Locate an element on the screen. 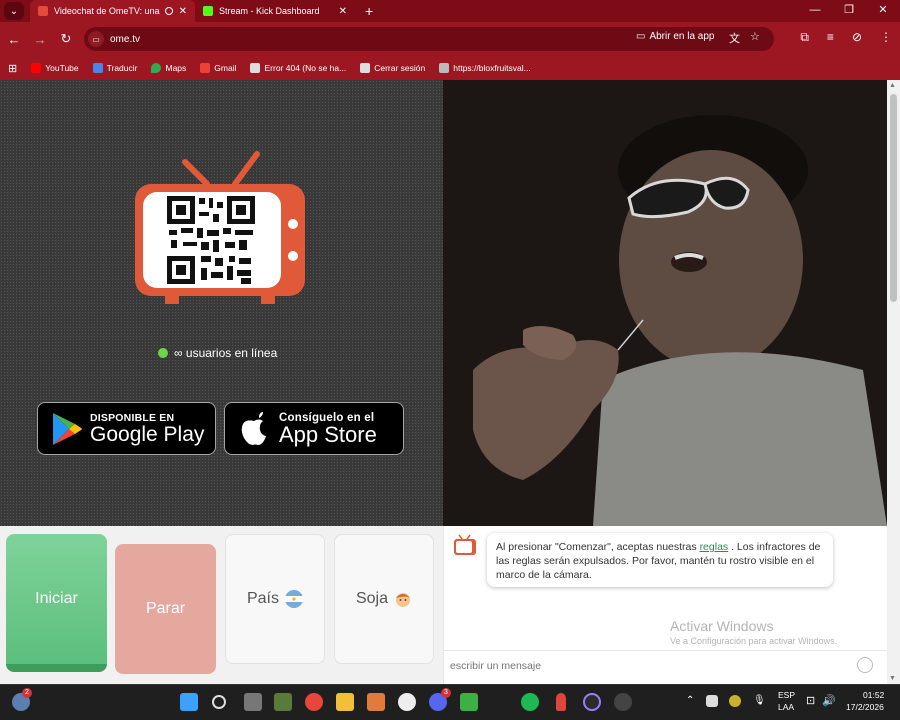 Image resolution: width=900 pixels, height=720 pixels. message-composer is located at coordinates (665, 665).